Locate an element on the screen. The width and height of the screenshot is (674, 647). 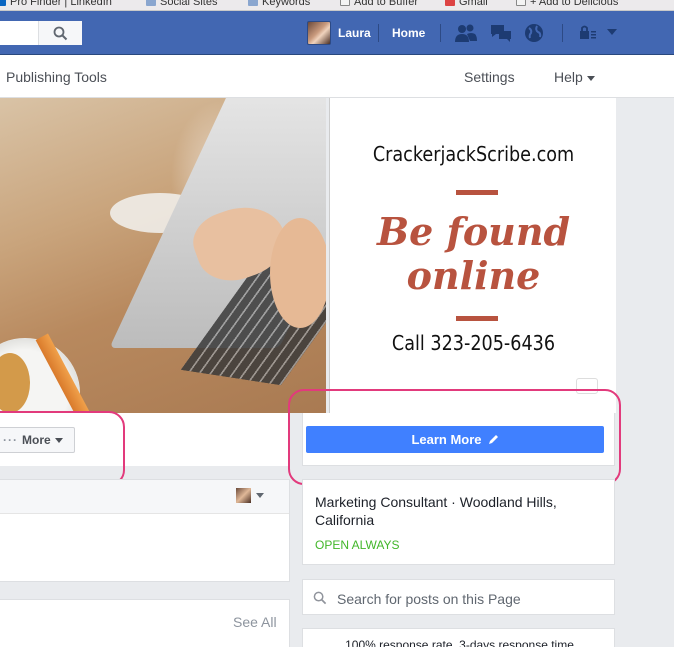
help-menu: Help is located at coordinates (574, 77).